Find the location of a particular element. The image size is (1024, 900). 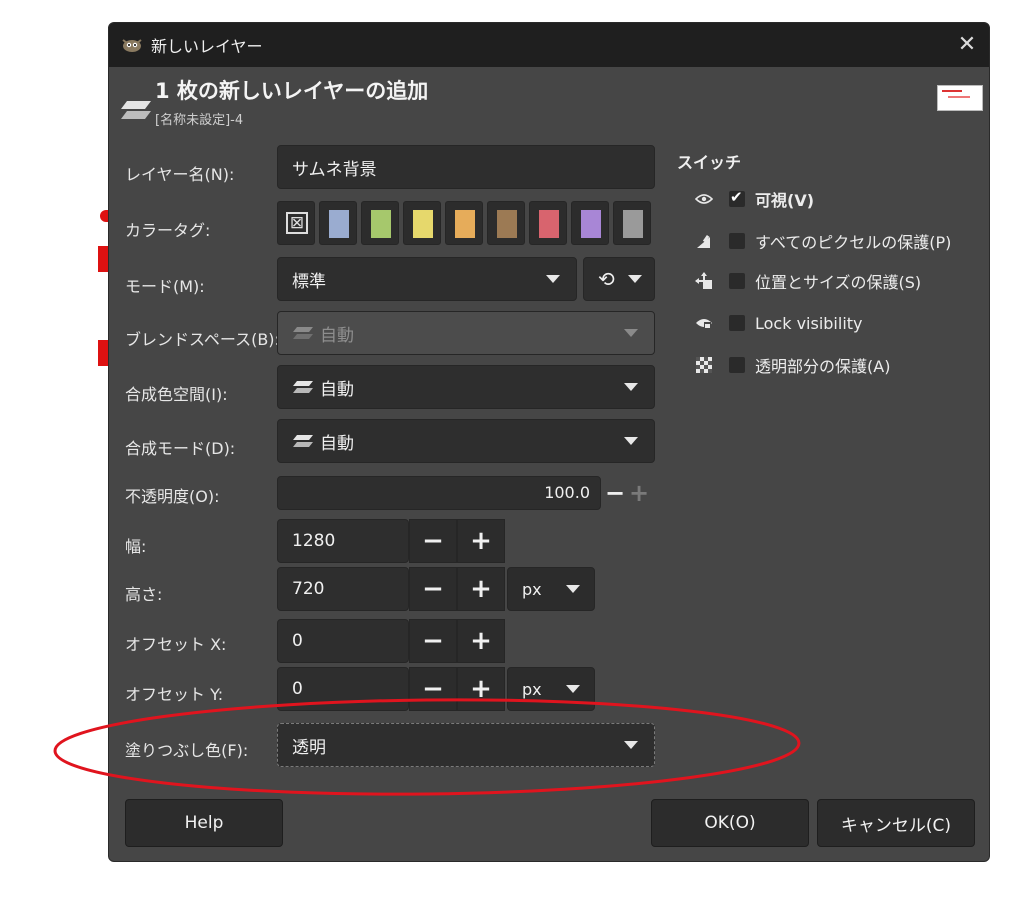

color-tag-gray is located at coordinates (632, 223).